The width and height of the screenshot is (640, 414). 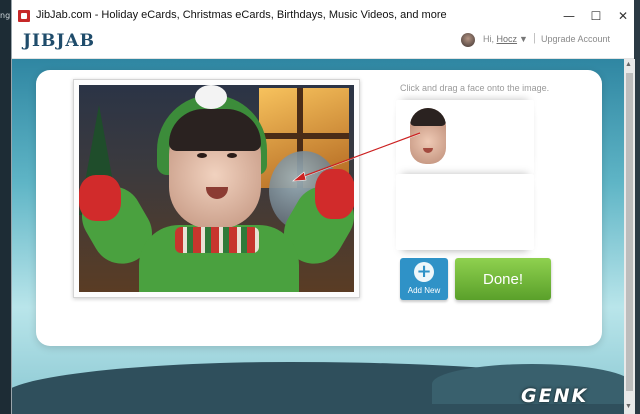 I want to click on vertical-scrollbar: ▲ ▼, so click(x=629, y=236).